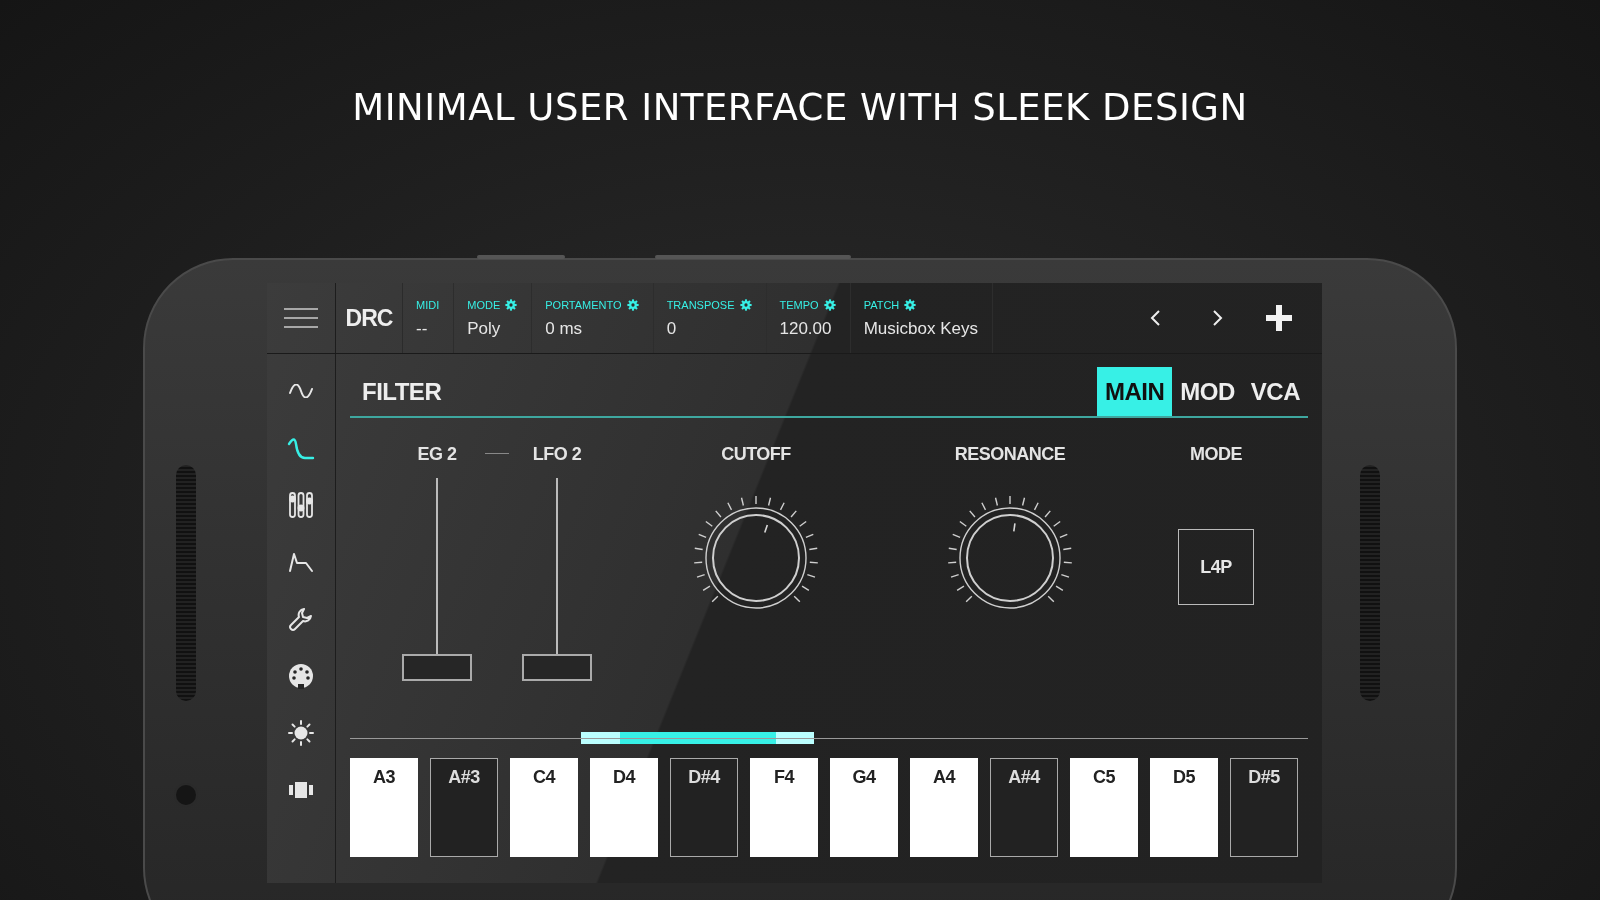 This screenshot has height=900, width=1600. What do you see at coordinates (1104, 807) in the screenshot?
I see `piano-key: C5` at bounding box center [1104, 807].